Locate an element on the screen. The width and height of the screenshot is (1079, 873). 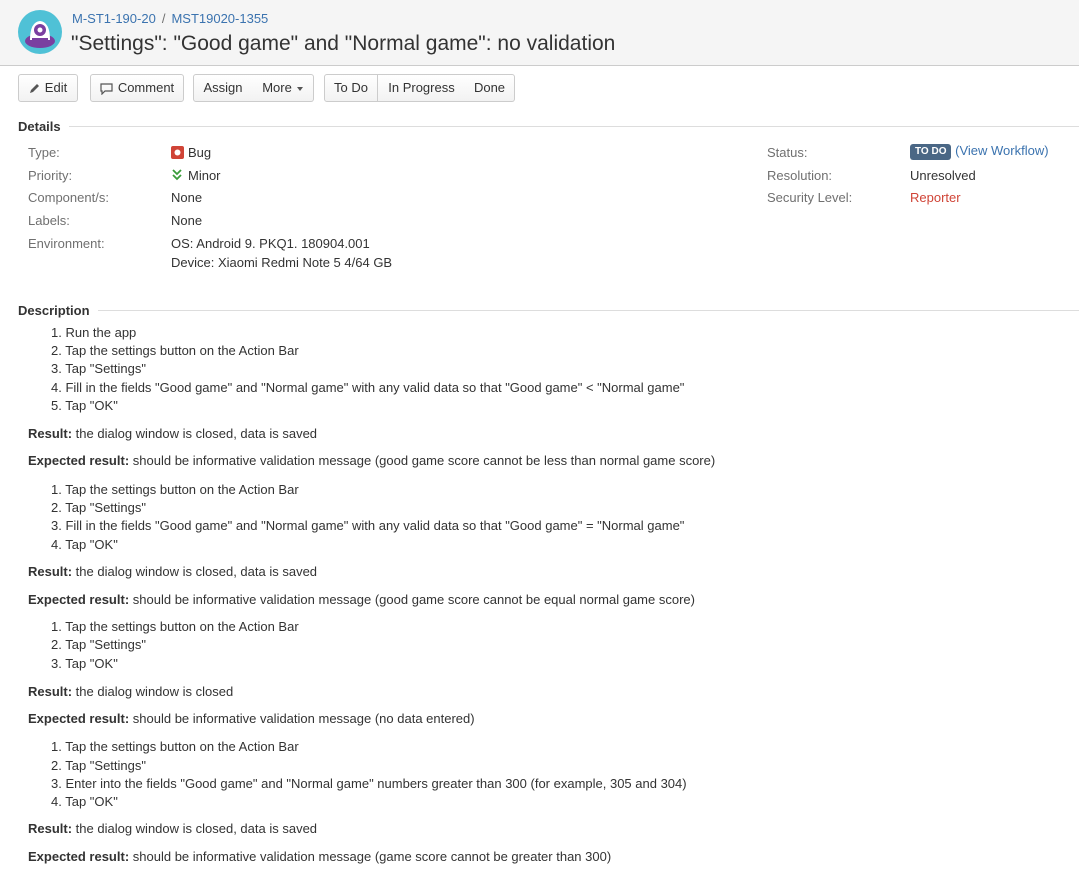
bug-icon is located at coordinates (177, 152).